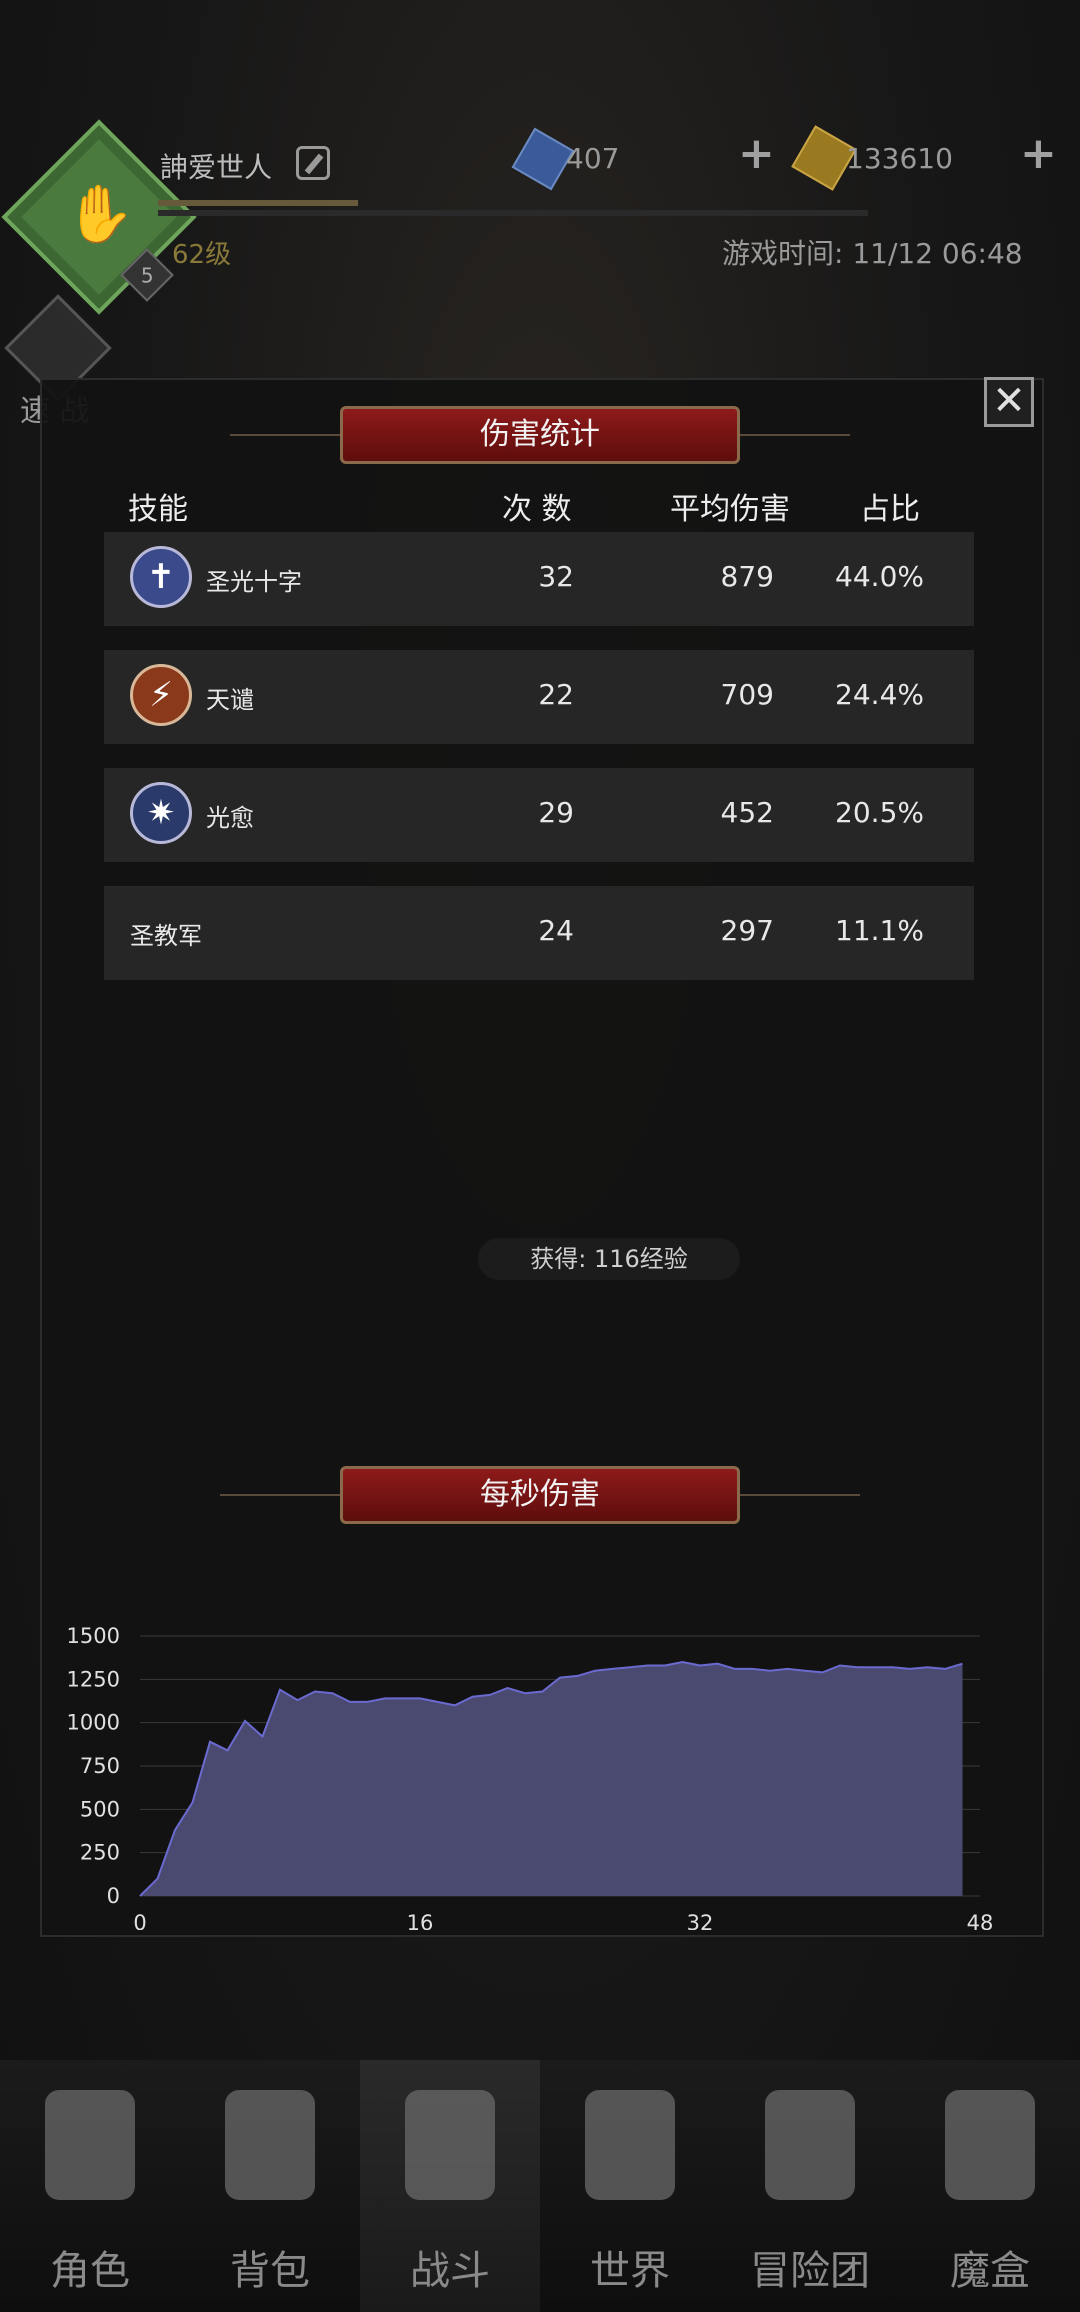 This screenshot has height=2312, width=1080. I want to click on add-gems-icon: +, so click(756, 153).